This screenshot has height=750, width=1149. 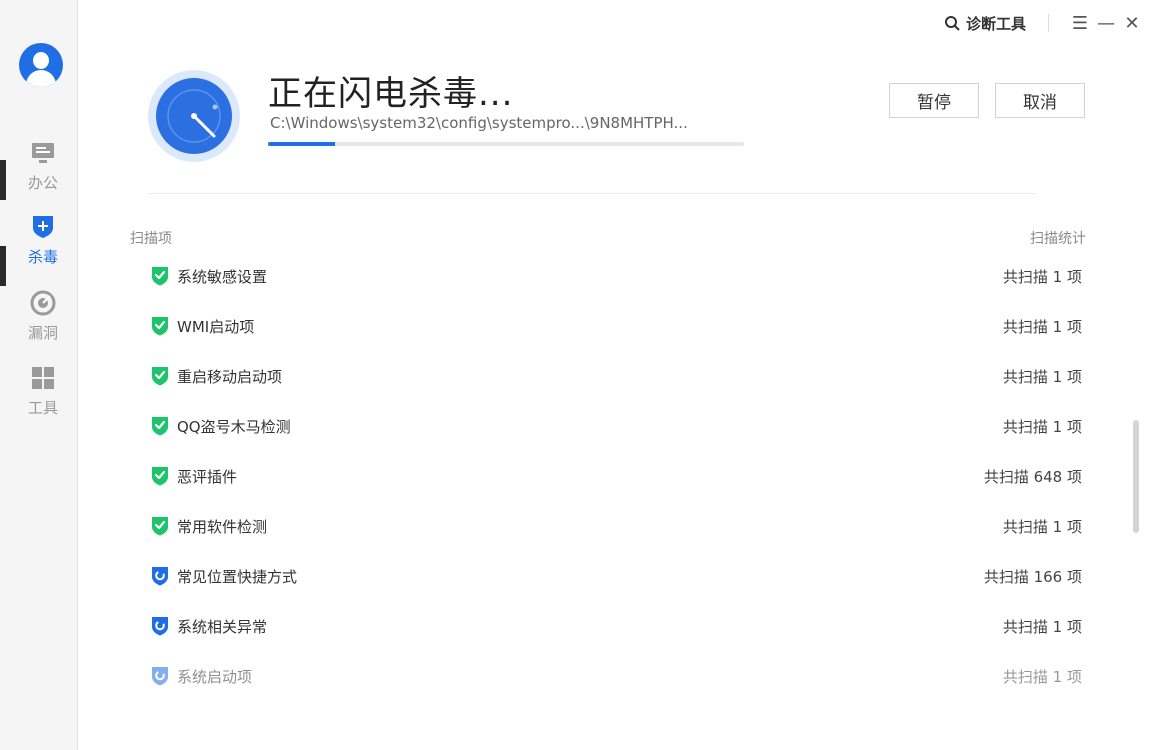 What do you see at coordinates (616, 576) in the screenshot?
I see `list-item: 常见位置快捷方式 共扫描 166 项` at bounding box center [616, 576].